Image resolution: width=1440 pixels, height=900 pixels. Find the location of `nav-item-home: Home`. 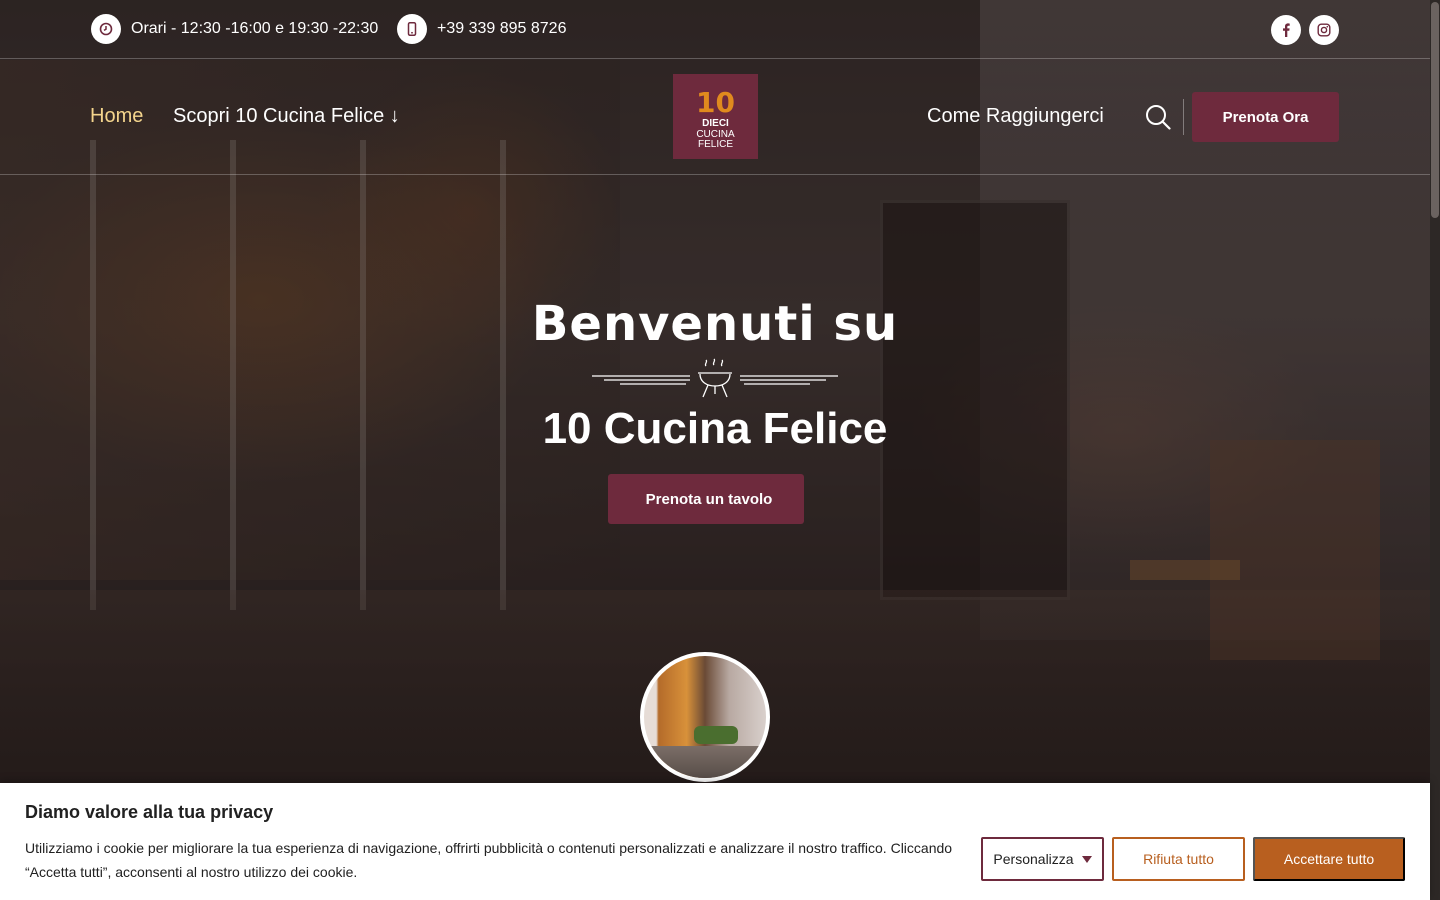

nav-item-home: Home is located at coordinates (116, 116).